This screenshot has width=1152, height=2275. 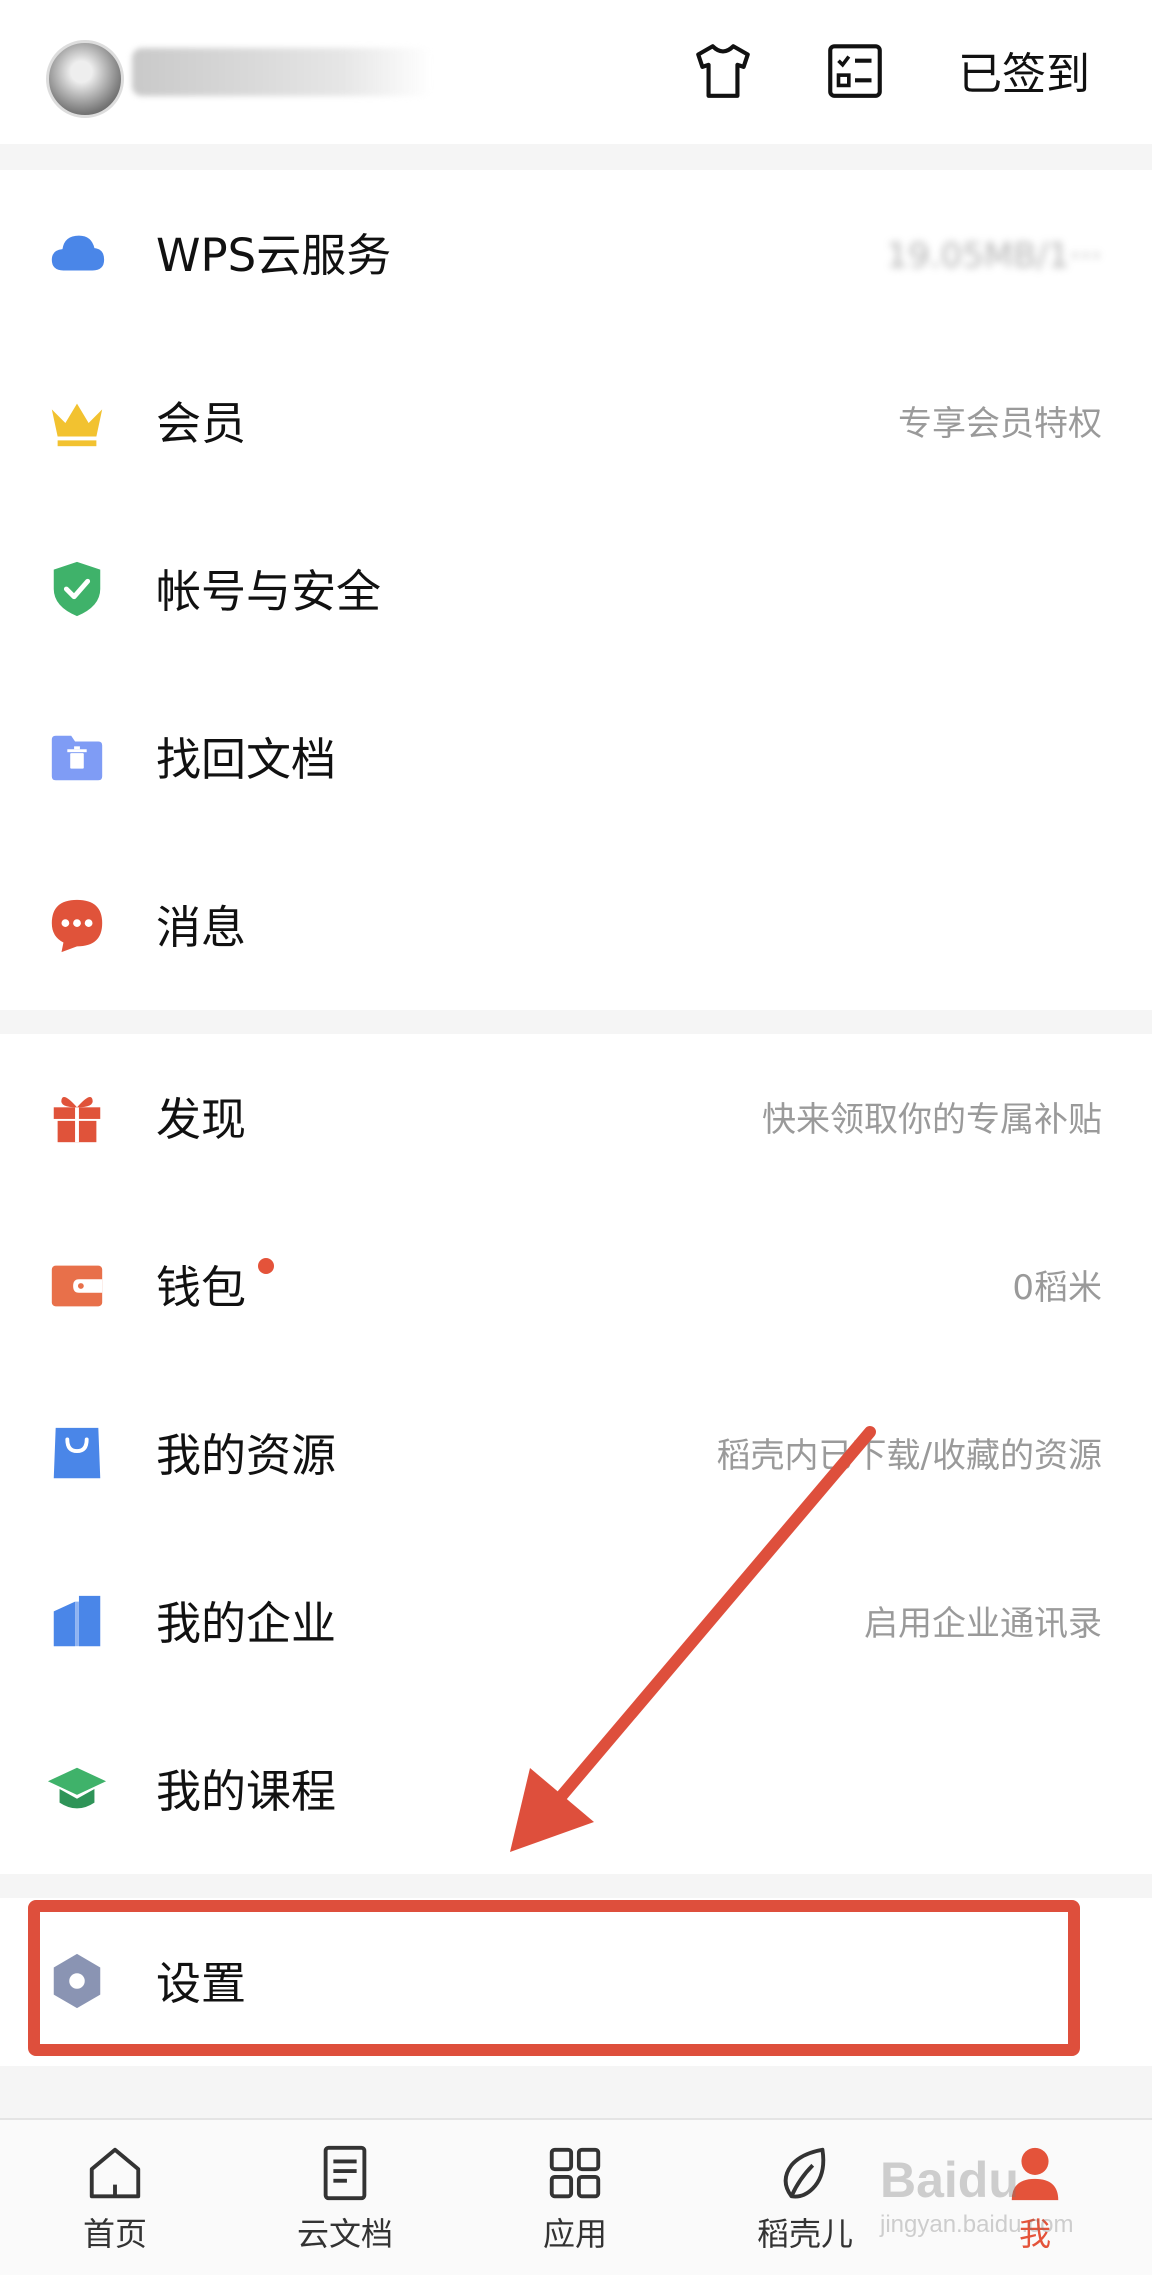 I want to click on menu-label: 会员, so click(x=201, y=423).